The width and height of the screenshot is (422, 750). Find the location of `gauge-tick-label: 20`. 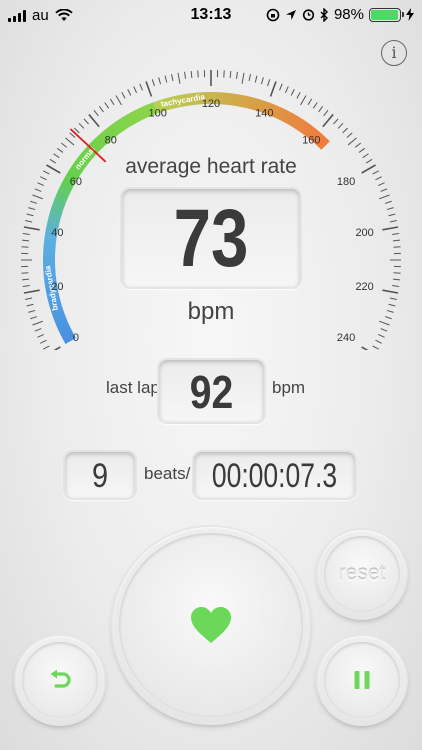

gauge-tick-label: 20 is located at coordinates (57, 287).